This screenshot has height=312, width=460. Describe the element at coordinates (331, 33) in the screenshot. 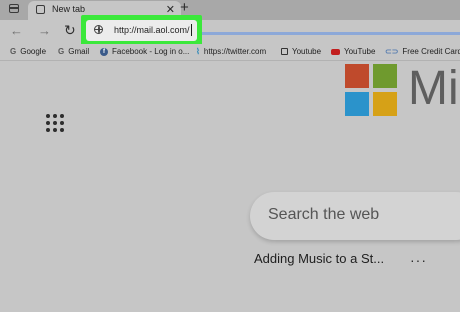

I see `address-bar-underline` at that location.